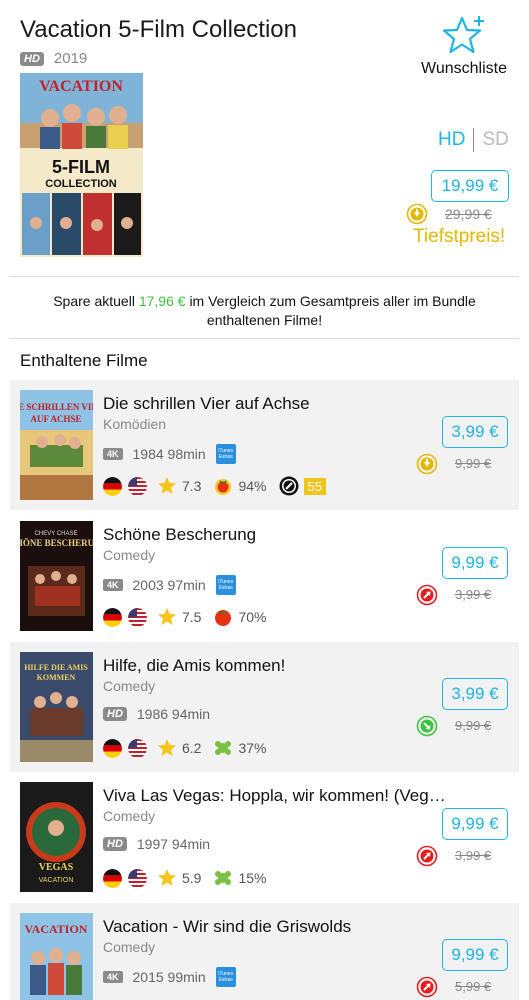  I want to click on savings-amount: 17,96 €, so click(162, 301).